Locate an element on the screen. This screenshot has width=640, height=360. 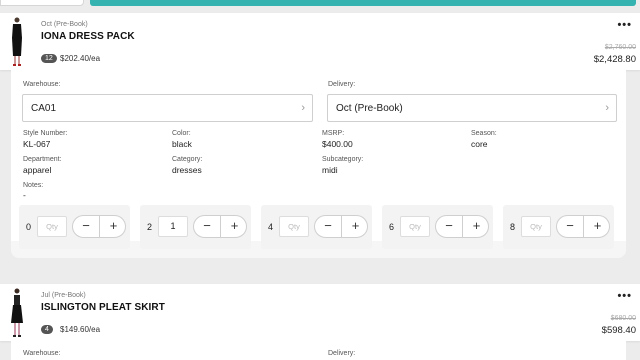
size-qty-box: 4 Qty − + is located at coordinates (316, 227).